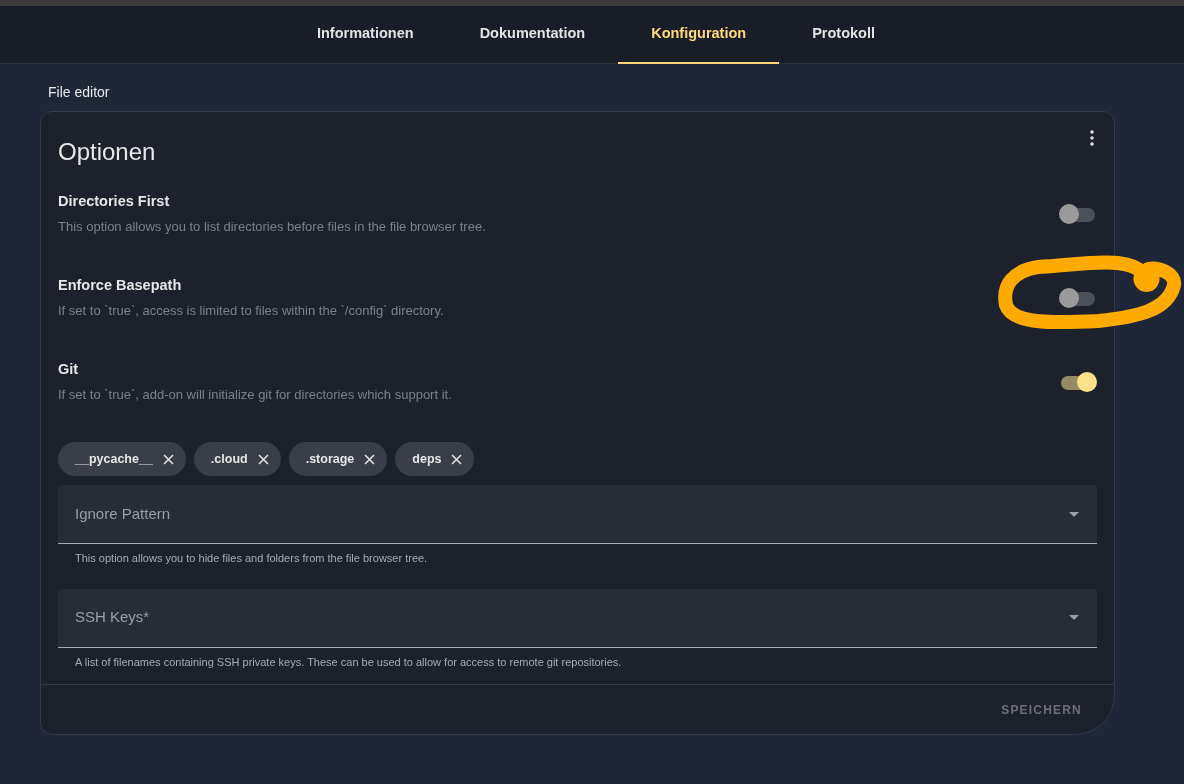 The image size is (1184, 784). Describe the element at coordinates (844, 35) in the screenshot. I see `tab: Protokoll` at that location.